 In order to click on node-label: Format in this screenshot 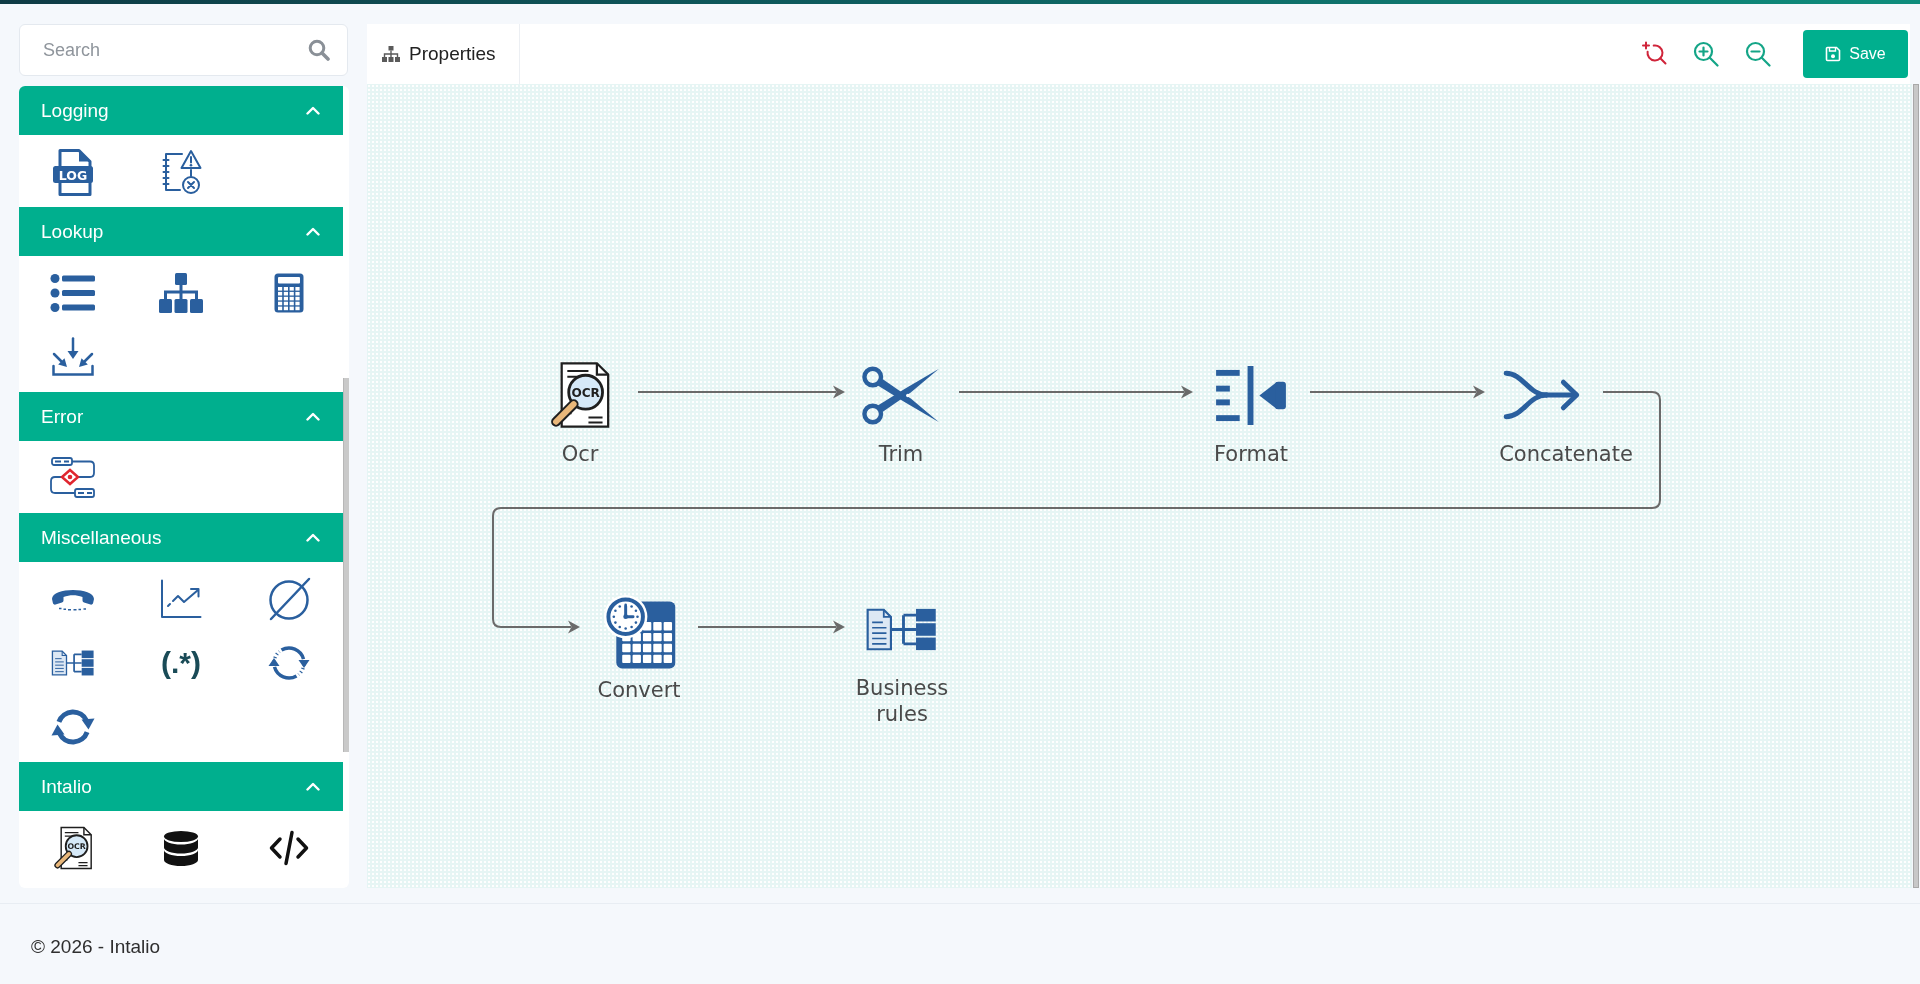, I will do `click(1251, 454)`.